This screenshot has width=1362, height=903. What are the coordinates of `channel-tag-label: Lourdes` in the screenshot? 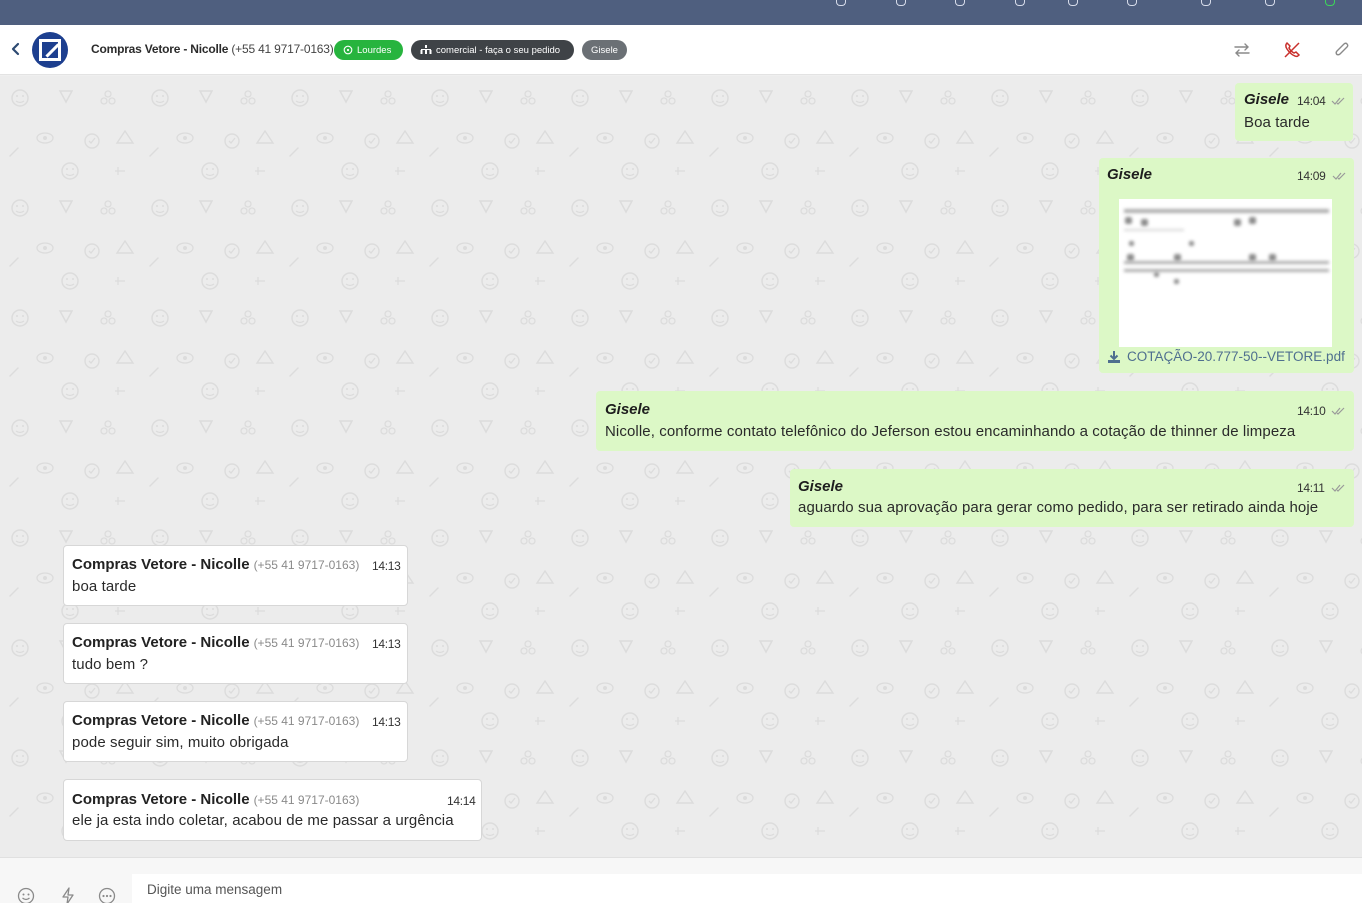 It's located at (374, 50).